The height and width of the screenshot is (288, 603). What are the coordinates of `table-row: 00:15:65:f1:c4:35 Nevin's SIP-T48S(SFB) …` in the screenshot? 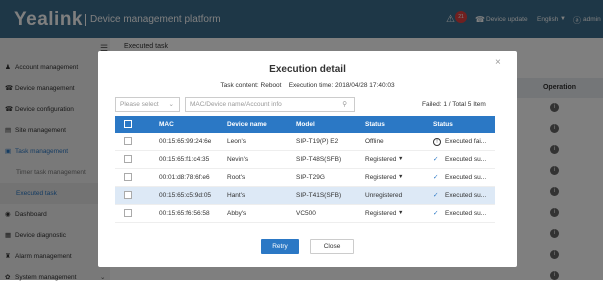 It's located at (305, 160).